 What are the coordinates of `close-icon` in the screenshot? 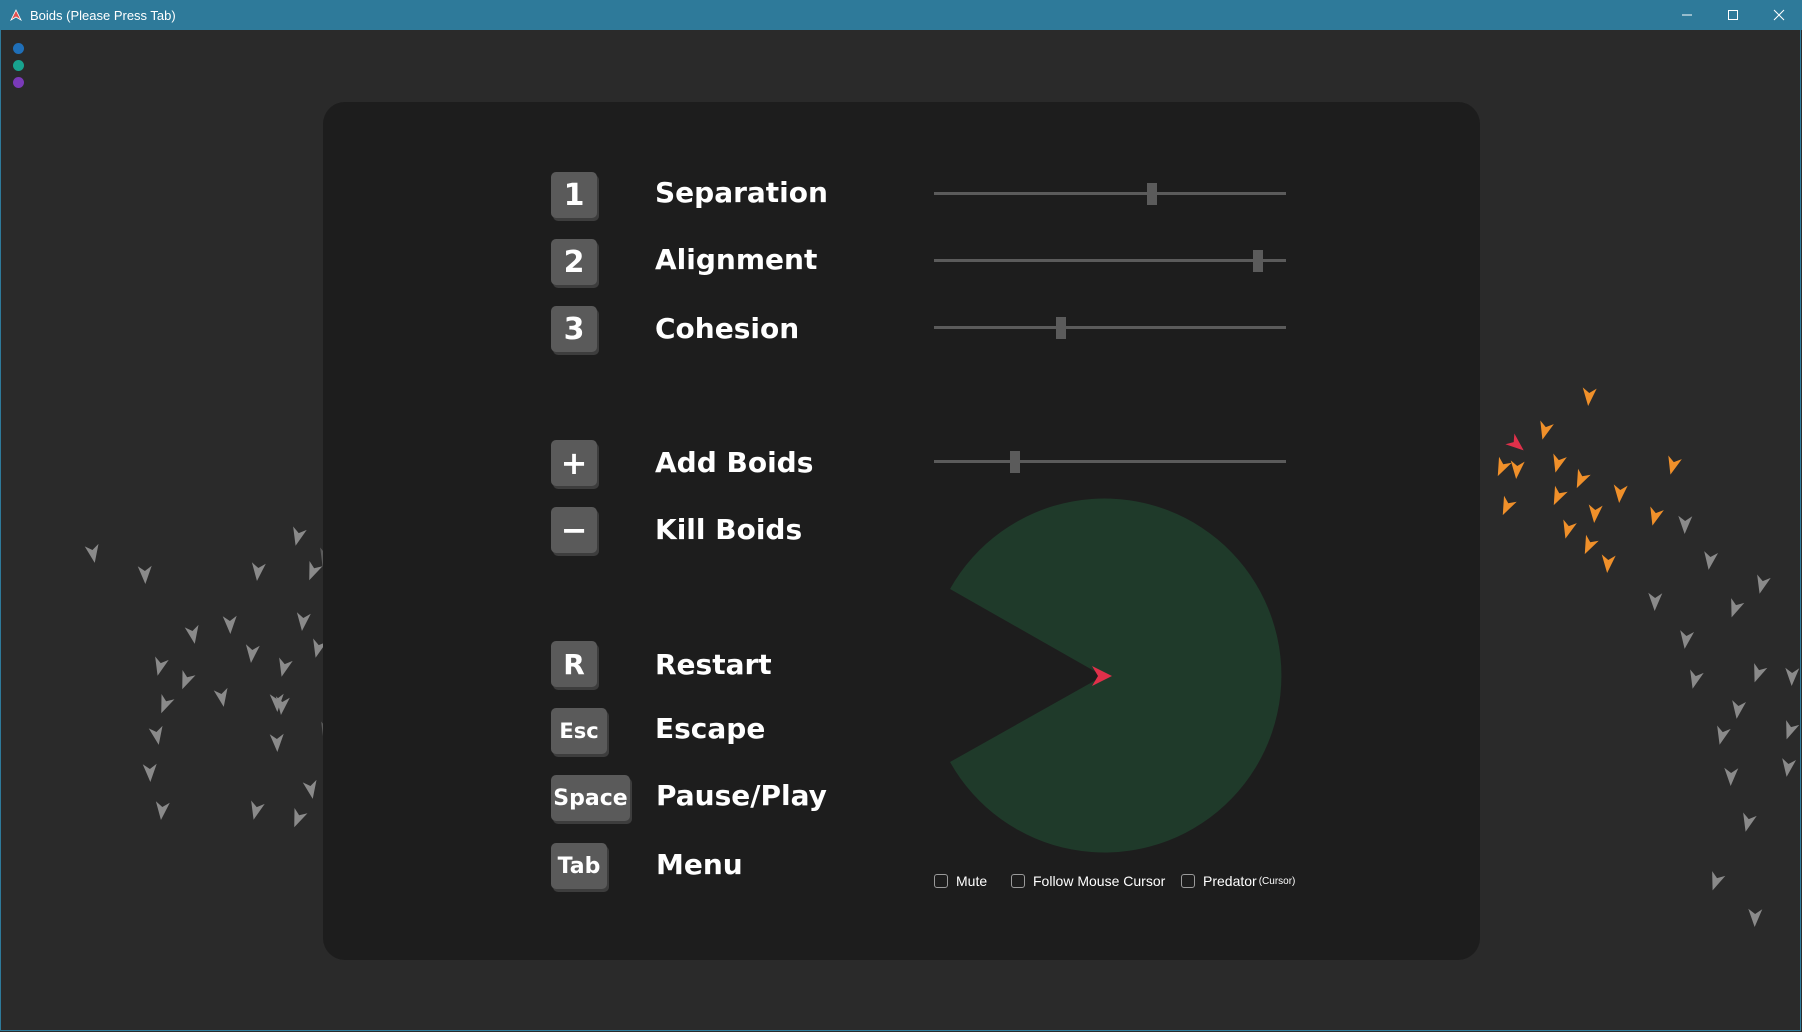 It's located at (1779, 15).